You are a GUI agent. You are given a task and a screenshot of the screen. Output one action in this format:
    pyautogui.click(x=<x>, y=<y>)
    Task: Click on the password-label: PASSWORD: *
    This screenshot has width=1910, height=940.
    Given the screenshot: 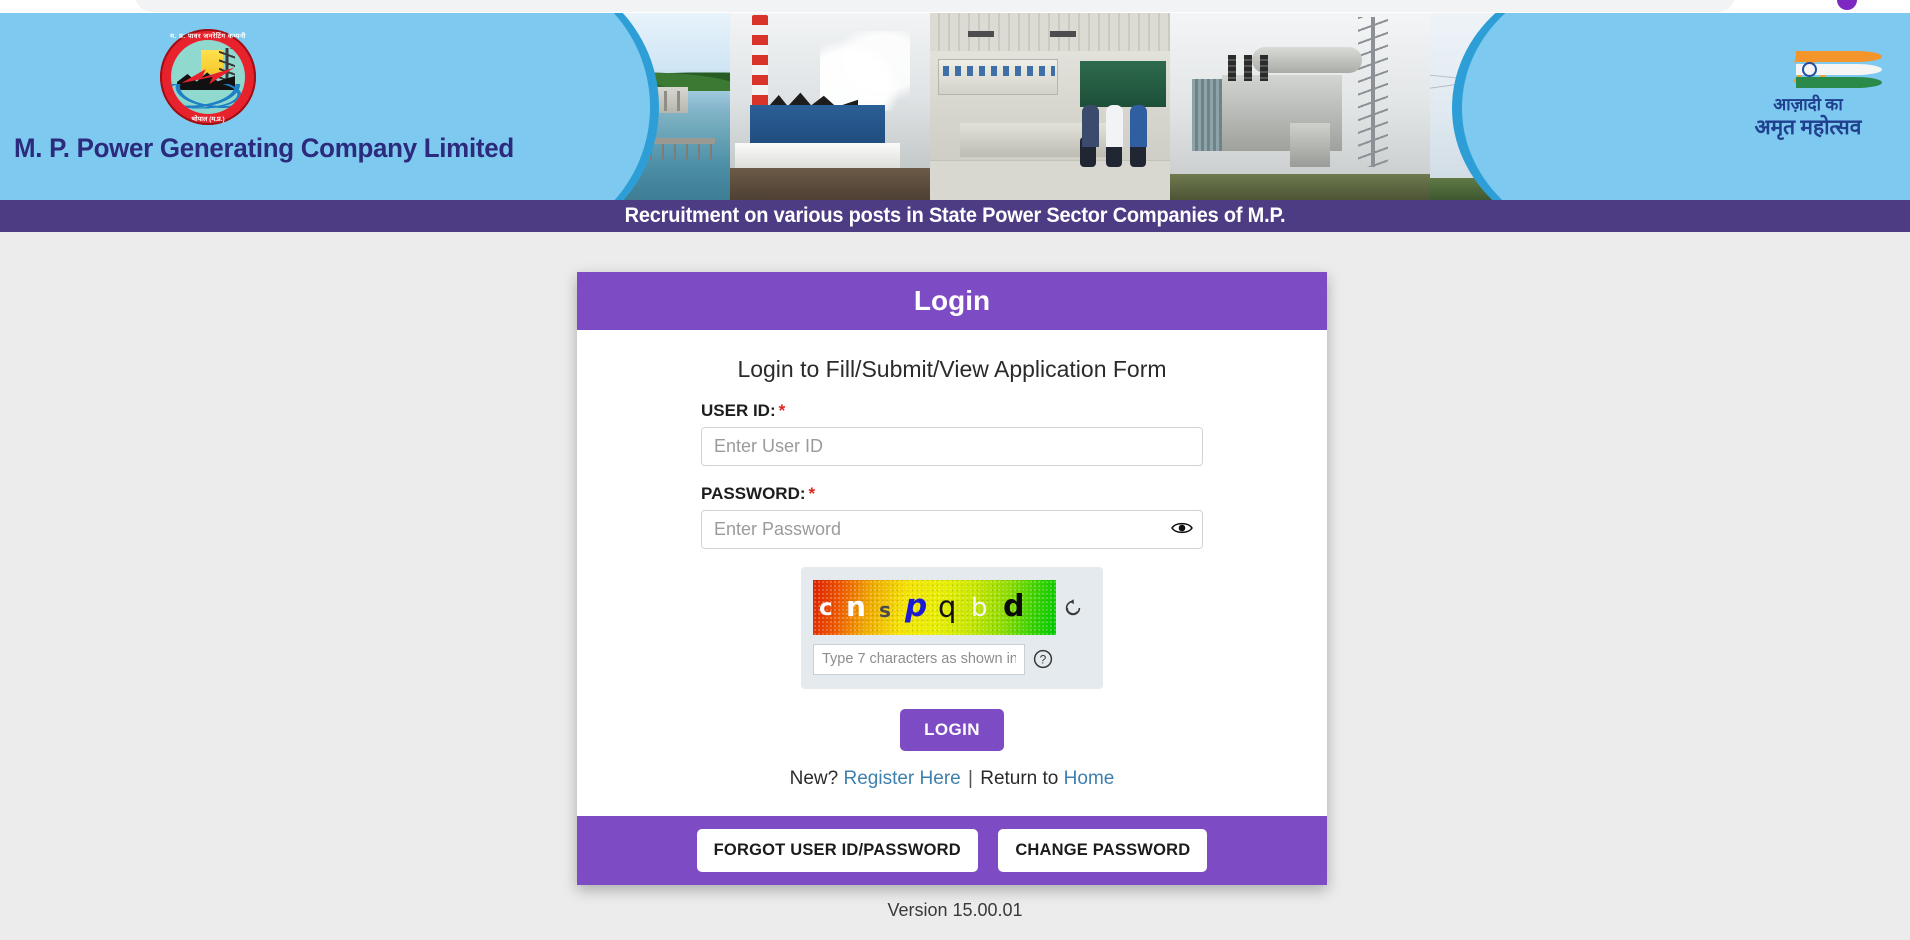 What is the action you would take?
    pyautogui.click(x=952, y=494)
    